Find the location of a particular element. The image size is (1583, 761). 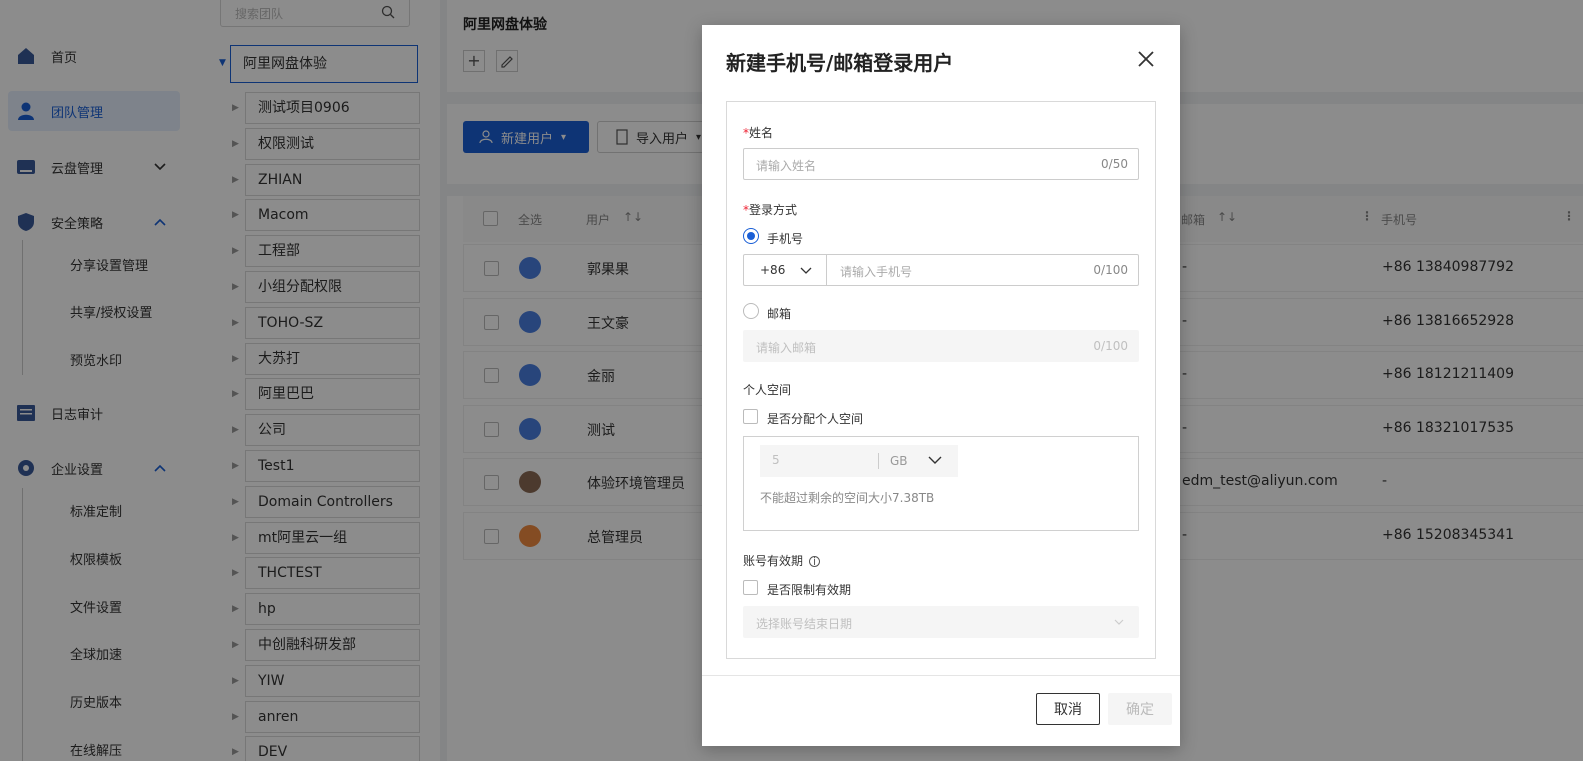

name-counter: 0/50 is located at coordinates (1114, 164).